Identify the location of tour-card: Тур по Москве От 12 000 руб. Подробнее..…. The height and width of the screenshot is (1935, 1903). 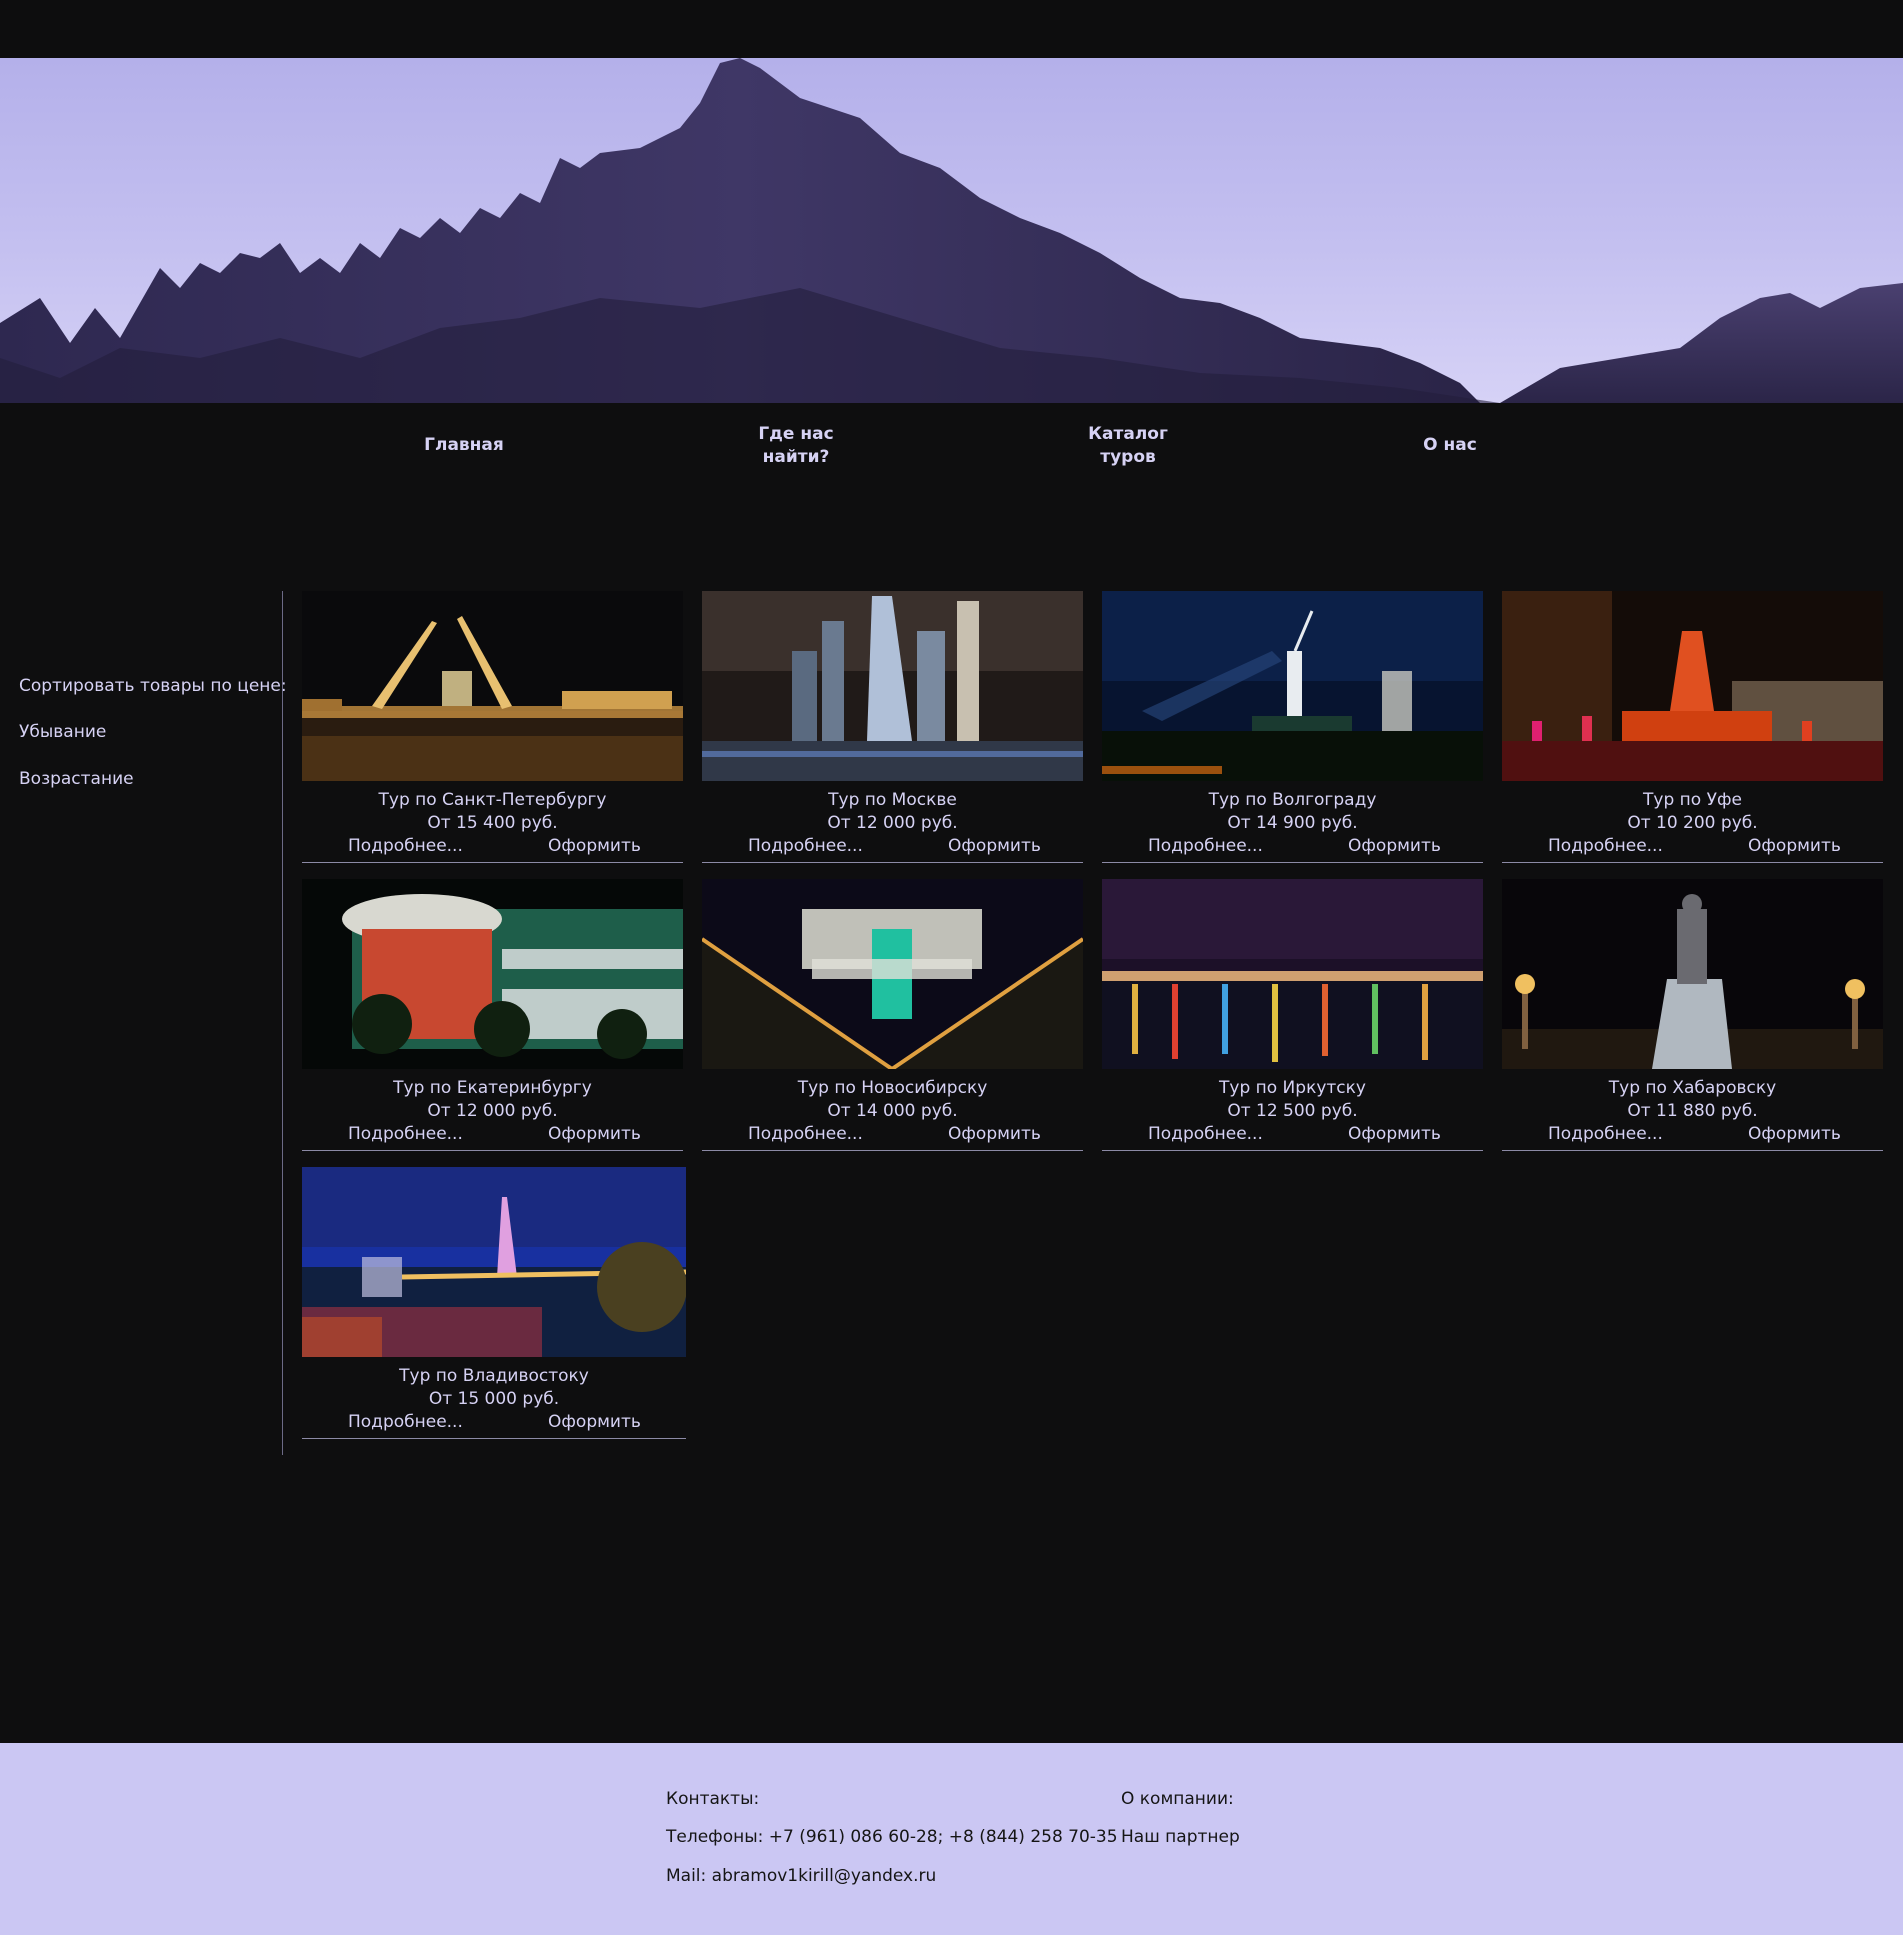
(892, 727).